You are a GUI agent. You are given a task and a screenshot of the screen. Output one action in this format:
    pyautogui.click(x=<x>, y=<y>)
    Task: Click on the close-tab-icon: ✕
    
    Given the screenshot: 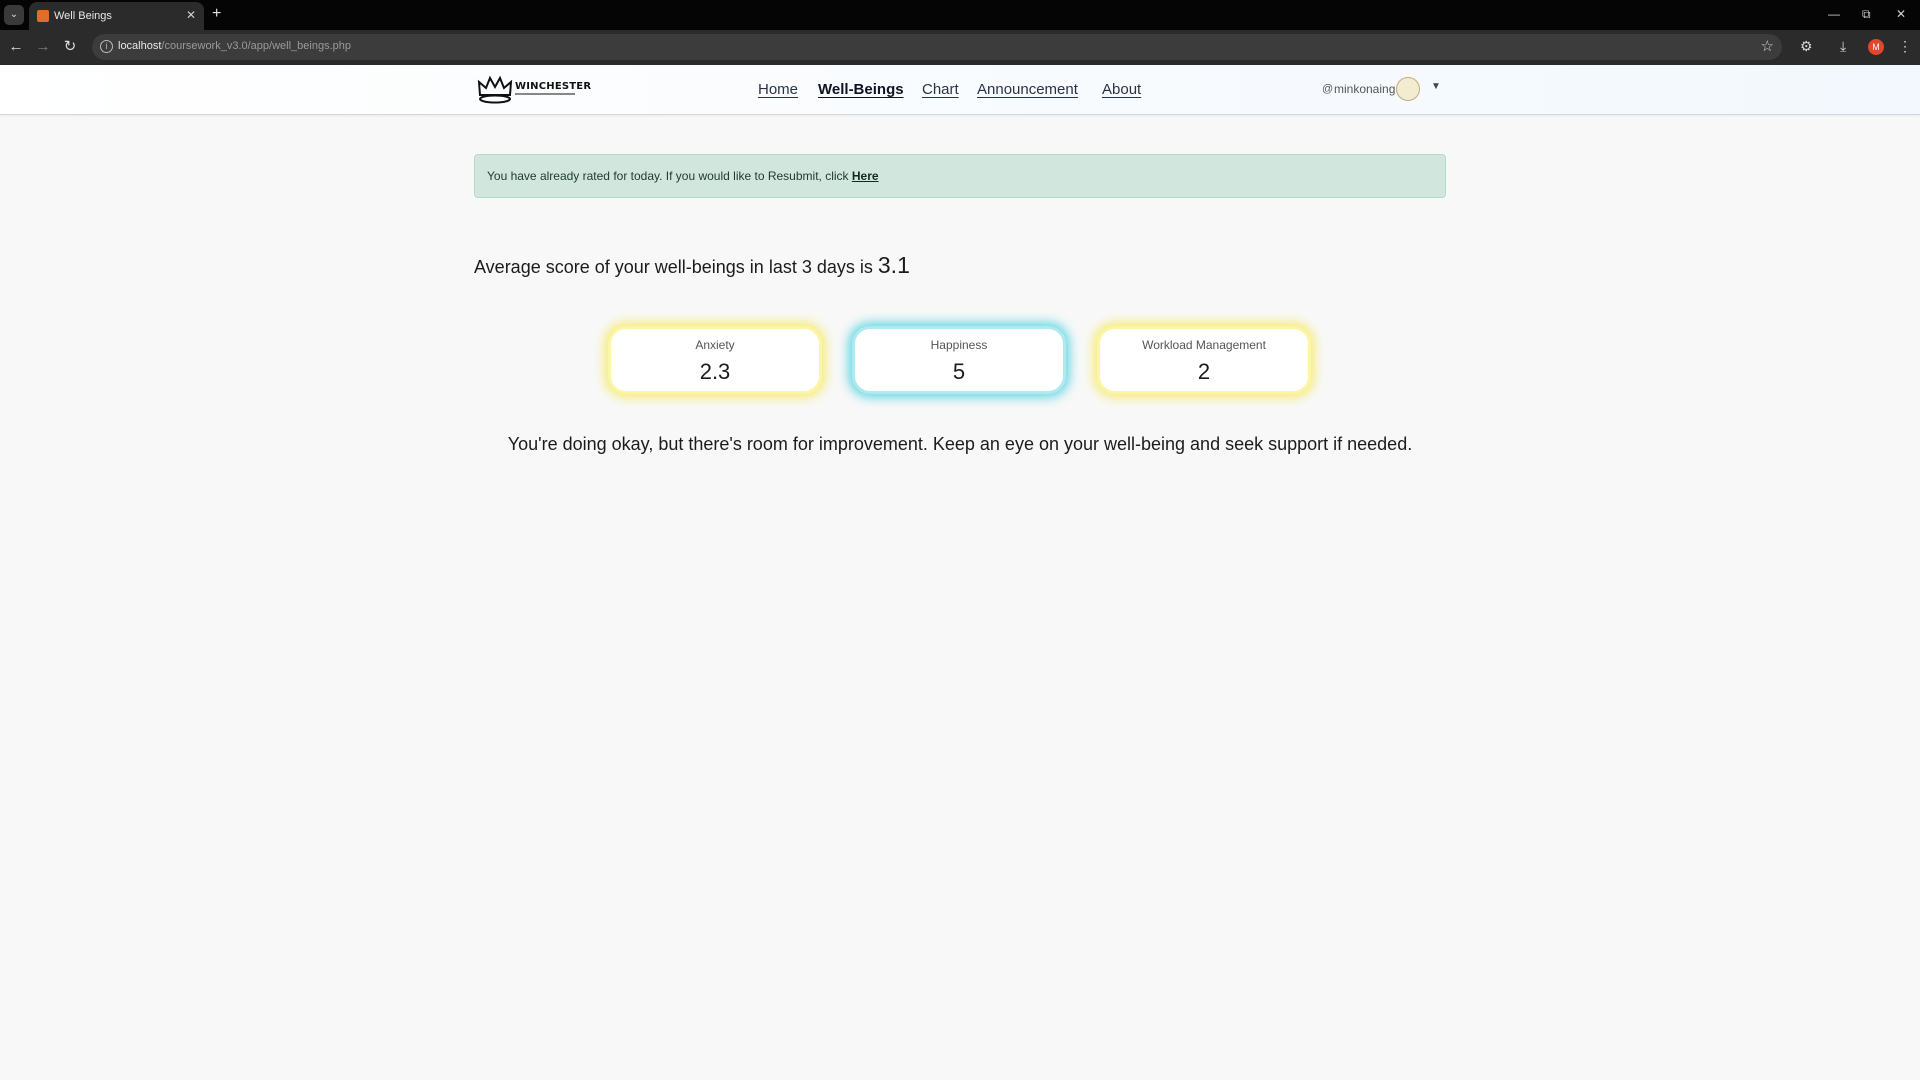 What is the action you would take?
    pyautogui.click(x=191, y=15)
    